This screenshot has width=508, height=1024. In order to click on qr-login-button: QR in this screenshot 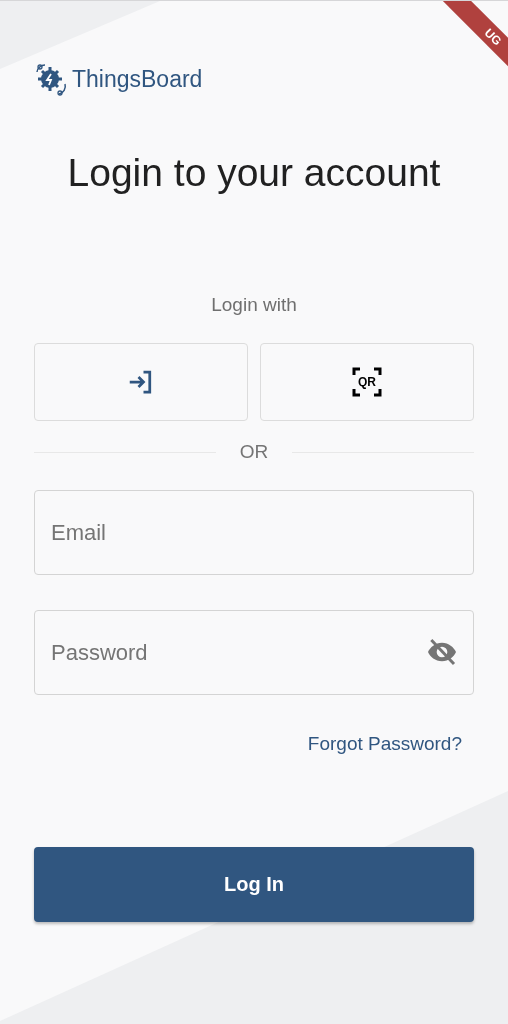, I will do `click(367, 382)`.